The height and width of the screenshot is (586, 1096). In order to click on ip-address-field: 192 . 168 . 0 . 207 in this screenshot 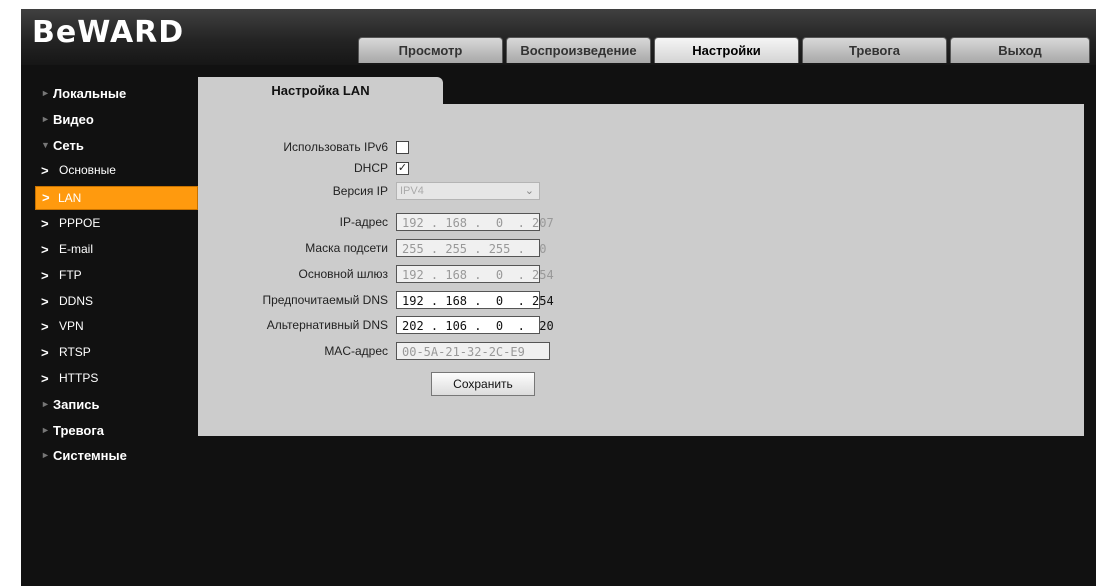, I will do `click(475, 222)`.